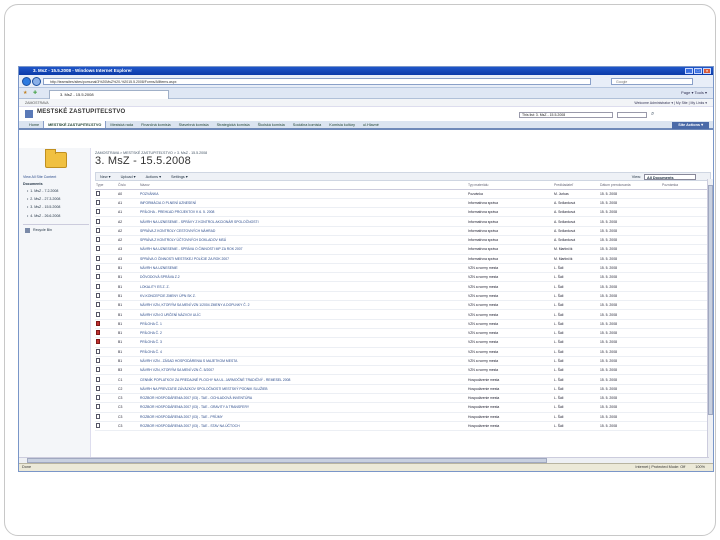 This screenshot has width=720, height=540. What do you see at coordinates (194, 124) in the screenshot?
I see `nav-stavebna-komisia: Stavebná komisia` at bounding box center [194, 124].